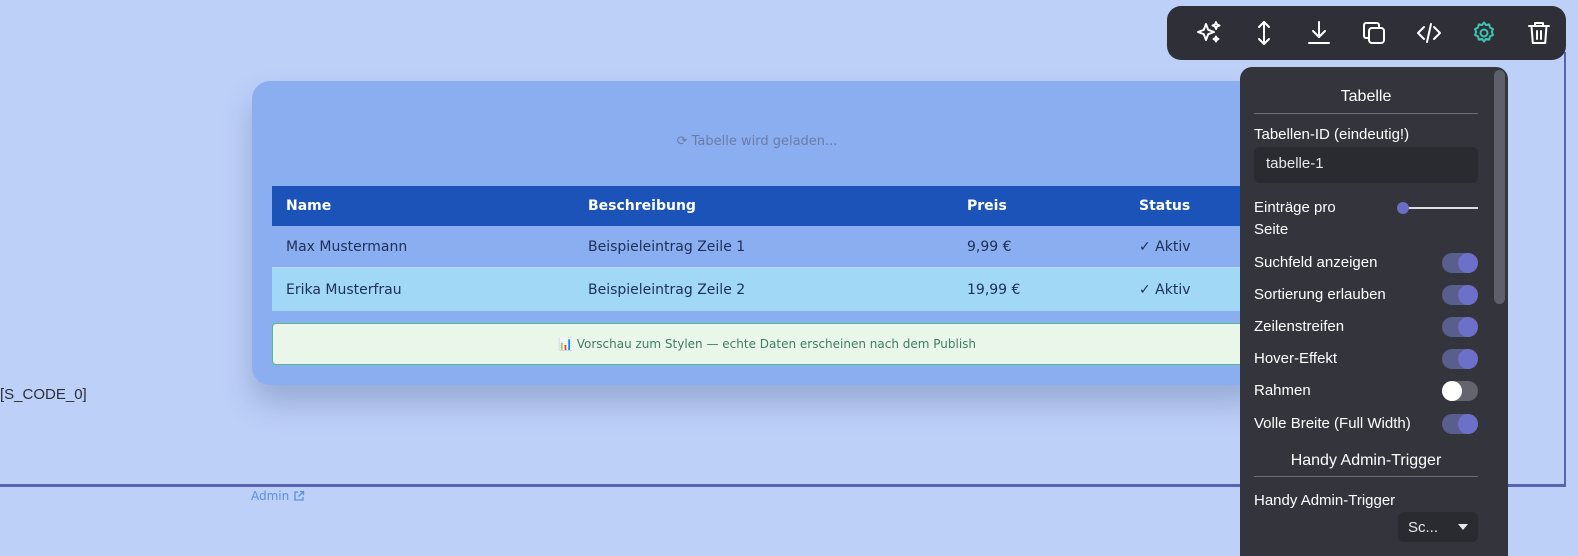 Image resolution: width=1578 pixels, height=556 pixels. I want to click on table-header: Name Beschreibung Preis Status, so click(767, 206).